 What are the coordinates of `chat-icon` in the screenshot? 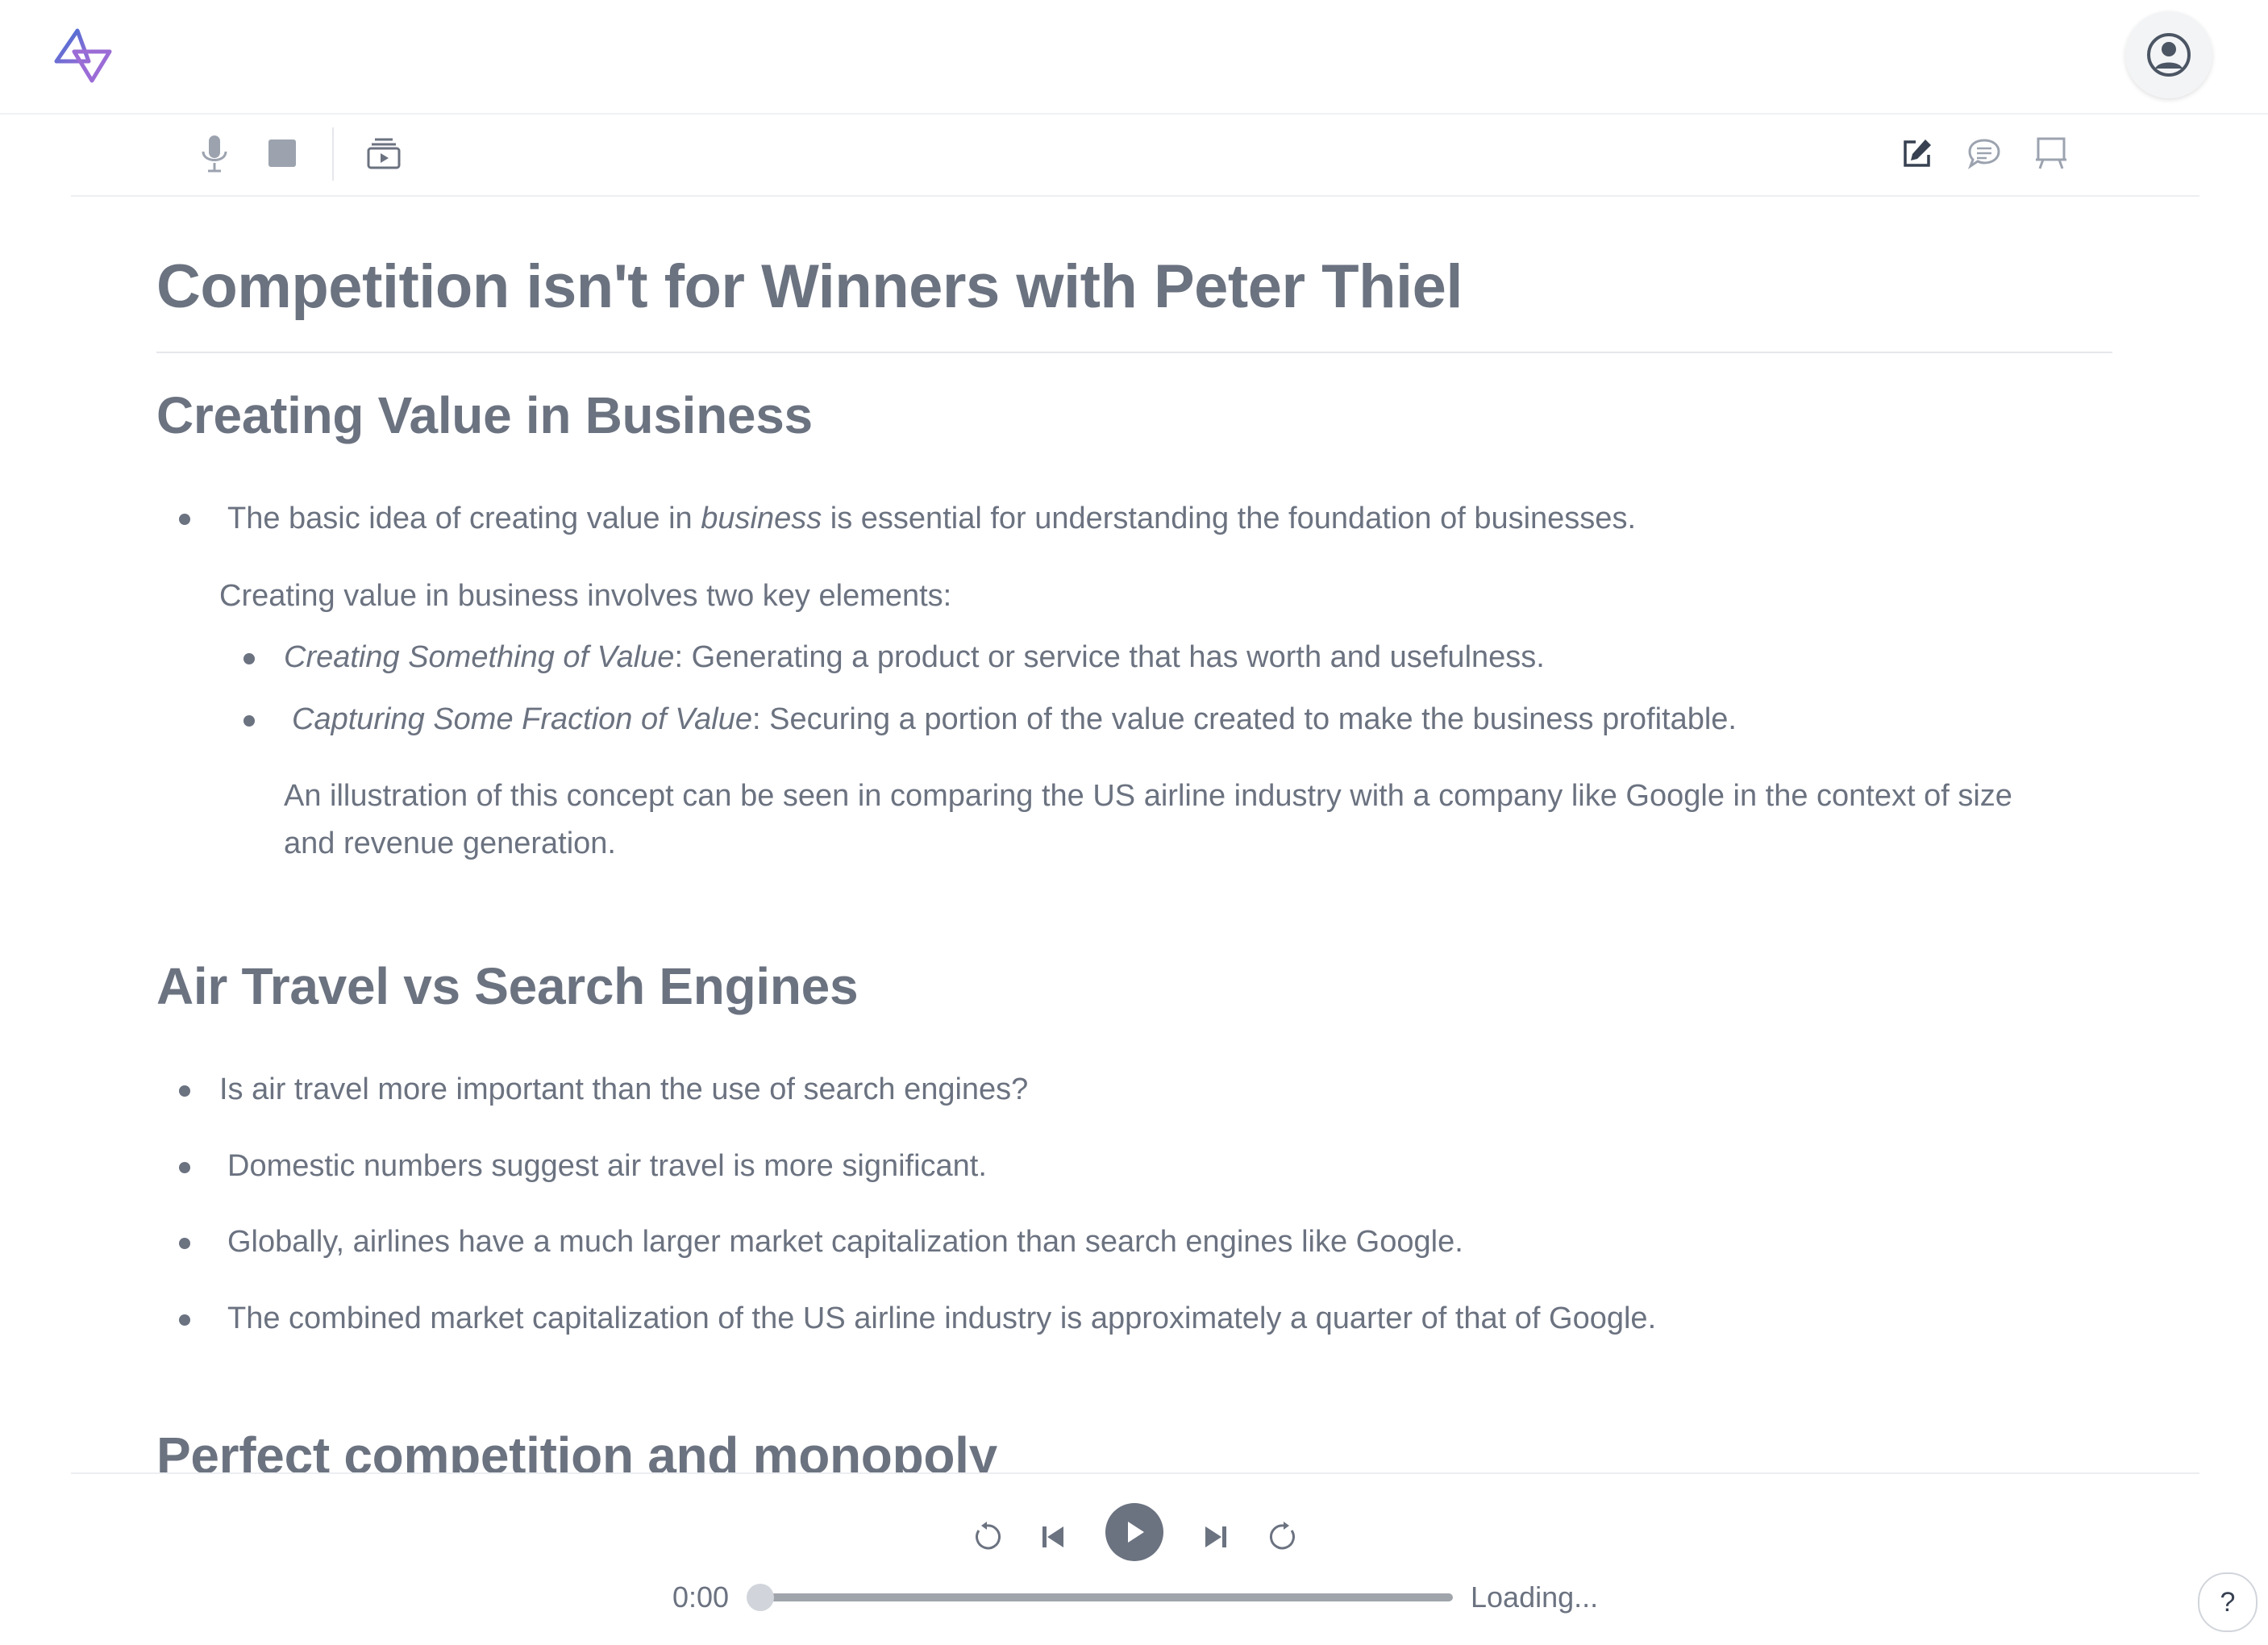 It's located at (1984, 154).